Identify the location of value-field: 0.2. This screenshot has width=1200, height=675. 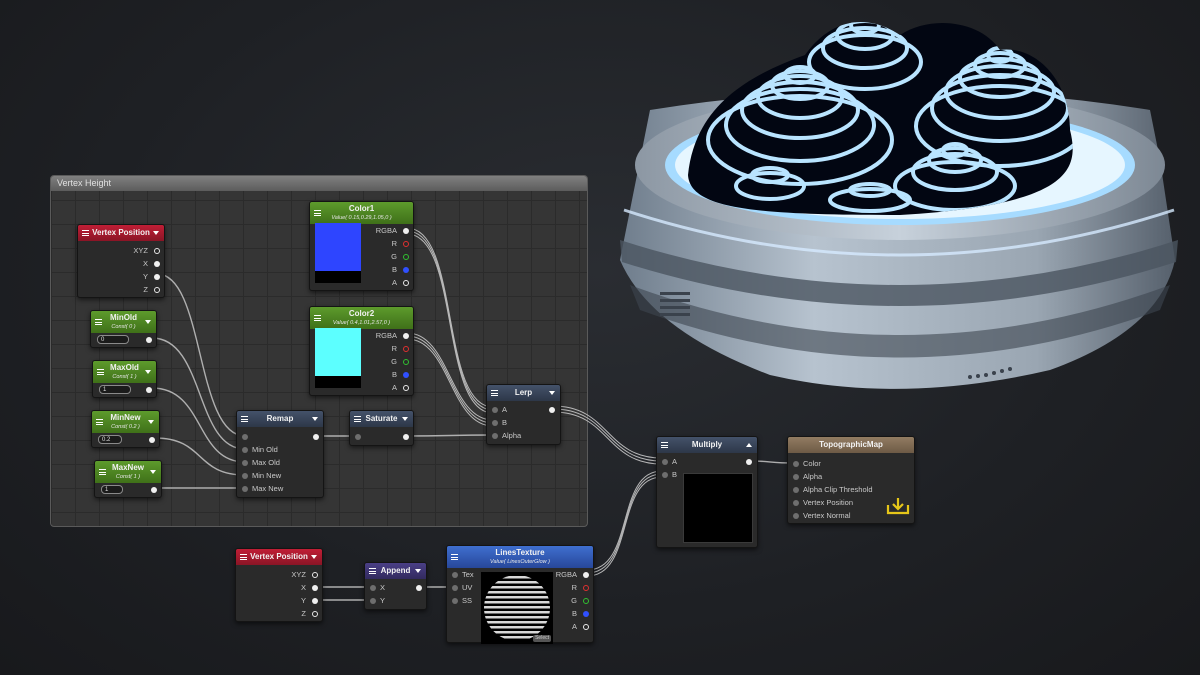
(110, 439).